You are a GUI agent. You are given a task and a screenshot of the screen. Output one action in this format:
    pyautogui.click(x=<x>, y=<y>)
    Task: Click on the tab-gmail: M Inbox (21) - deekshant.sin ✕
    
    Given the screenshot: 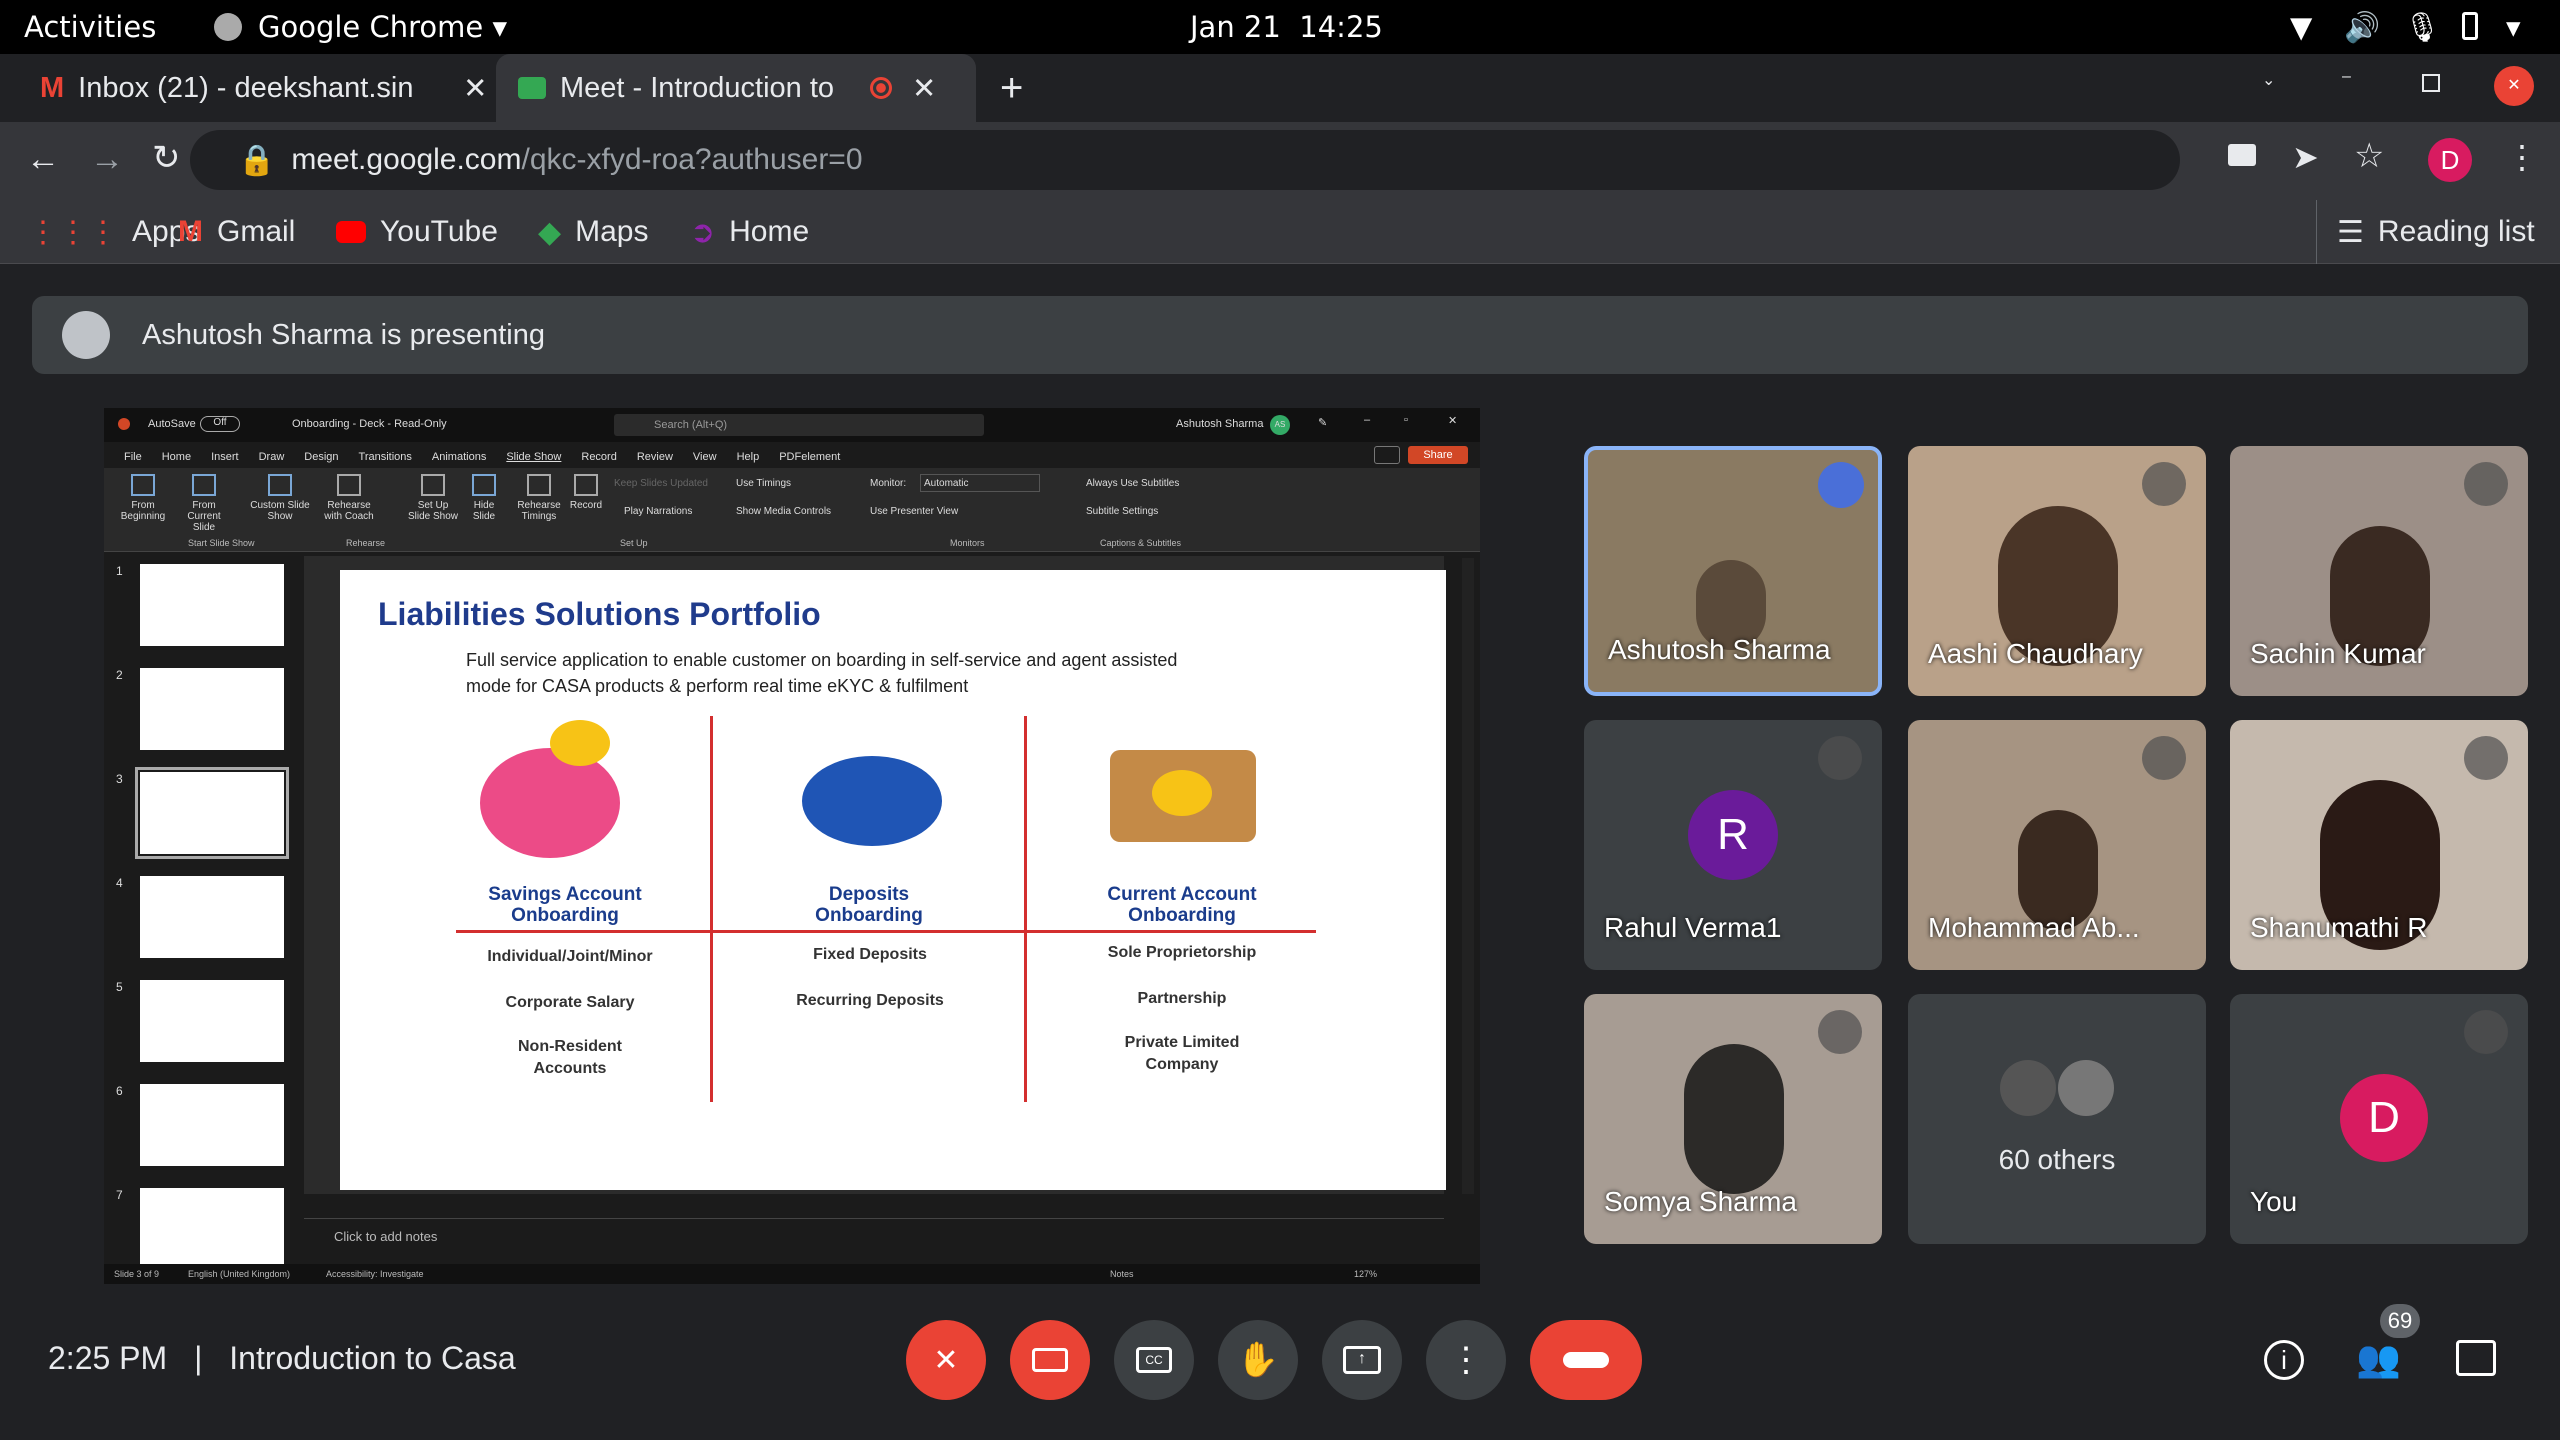 What is the action you would take?
    pyautogui.click(x=255, y=88)
    